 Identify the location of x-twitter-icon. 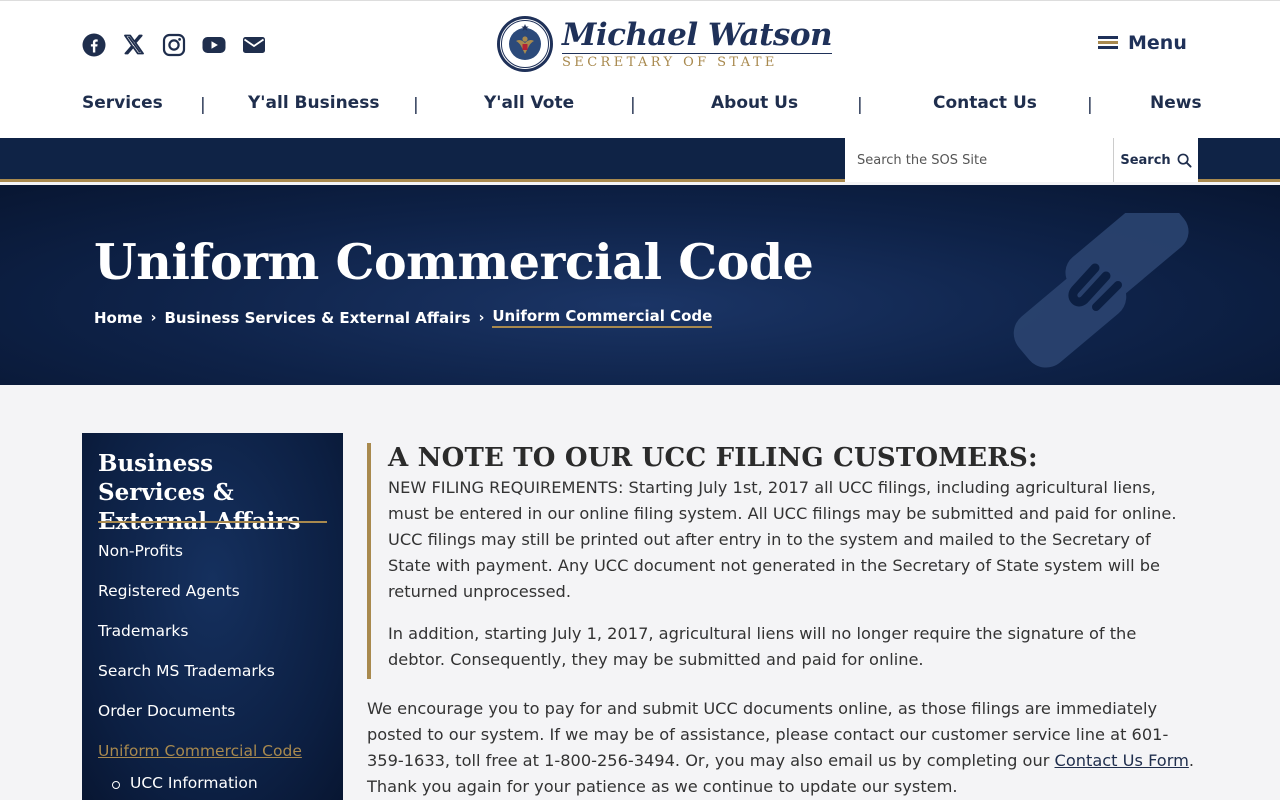
(134, 45).